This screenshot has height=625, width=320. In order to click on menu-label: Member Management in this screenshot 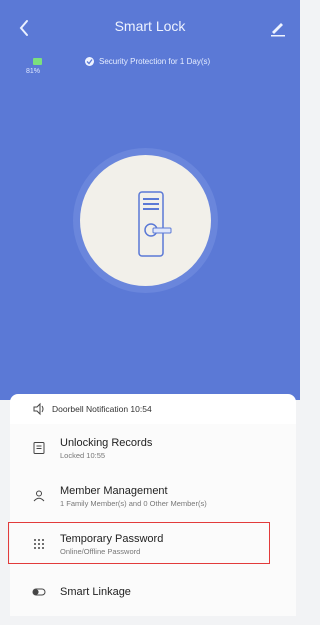, I will do `click(114, 490)`.